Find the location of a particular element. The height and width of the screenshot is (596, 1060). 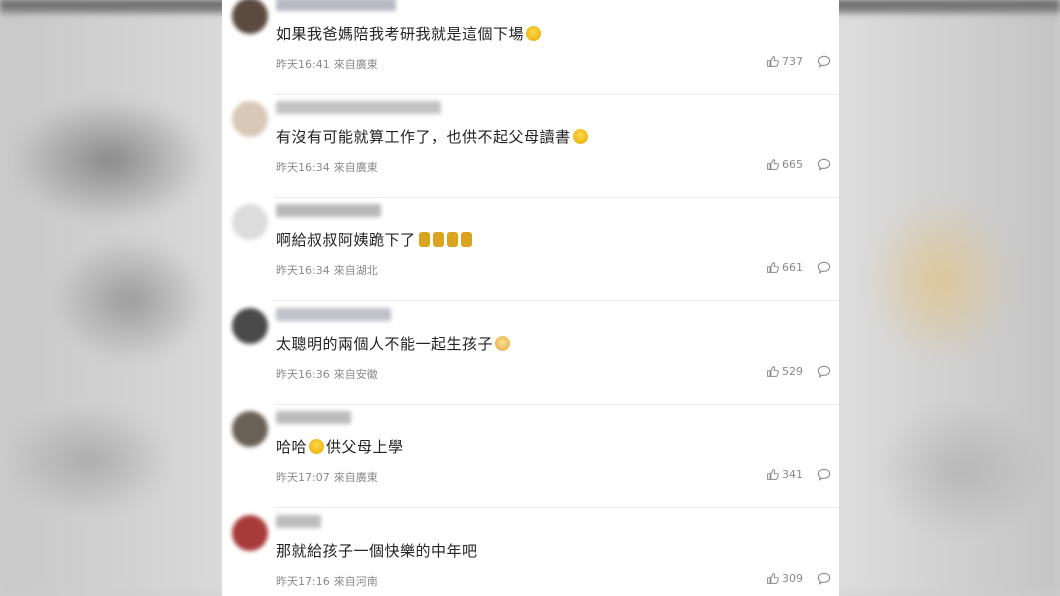

like-count: 341 is located at coordinates (792, 474).